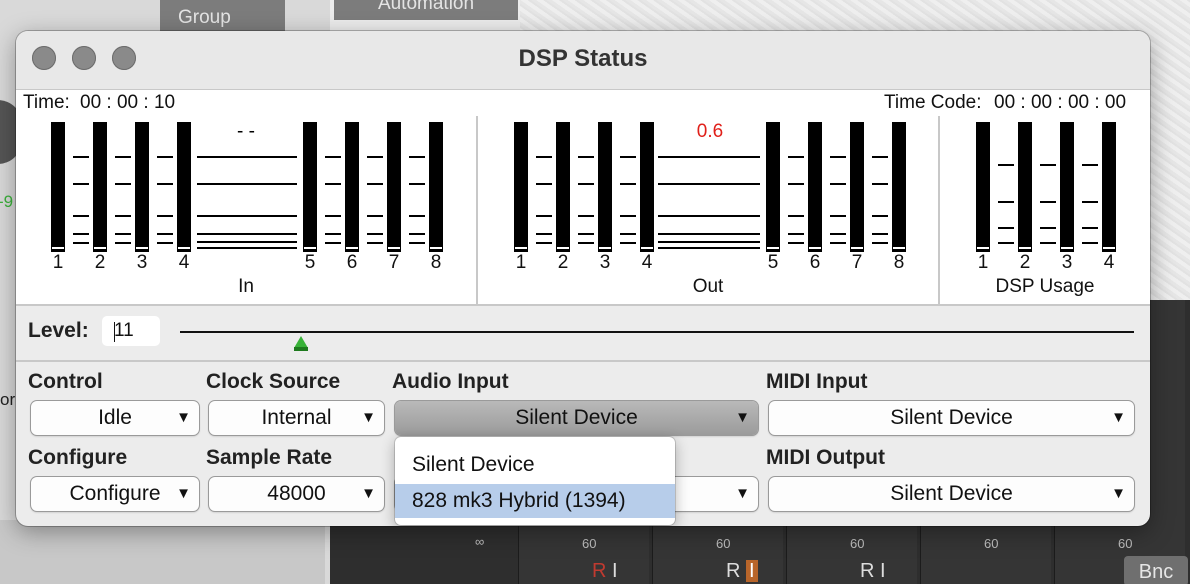 The image size is (1190, 584). What do you see at coordinates (951, 494) in the screenshot?
I see `midi-output-popup: Silent Device ▼` at bounding box center [951, 494].